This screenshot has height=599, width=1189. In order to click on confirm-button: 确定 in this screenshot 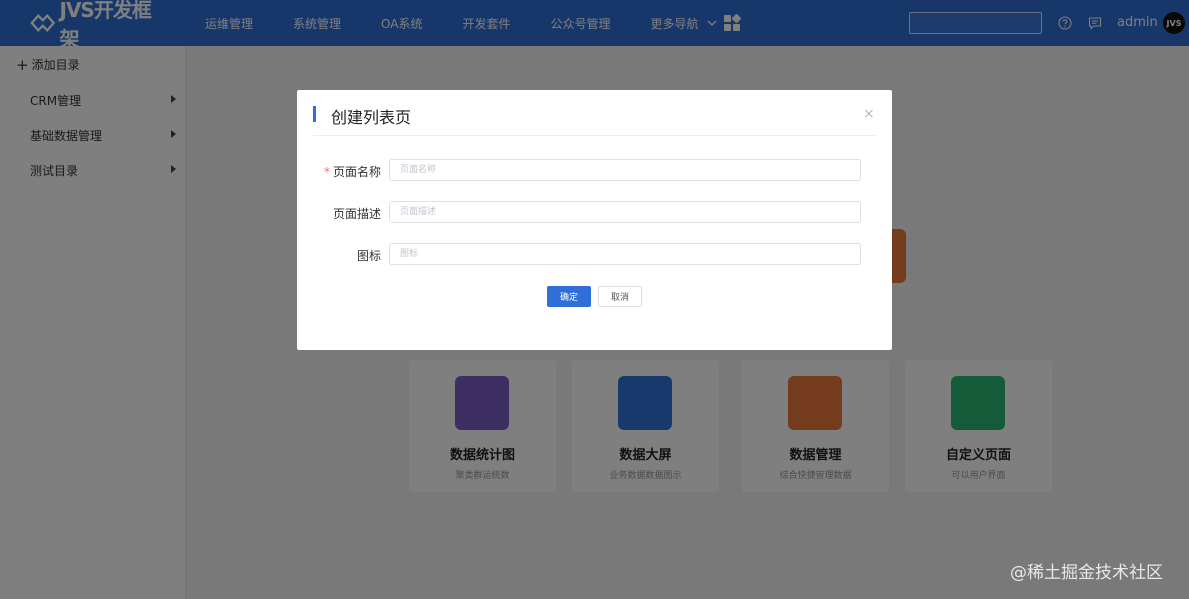, I will do `click(569, 296)`.